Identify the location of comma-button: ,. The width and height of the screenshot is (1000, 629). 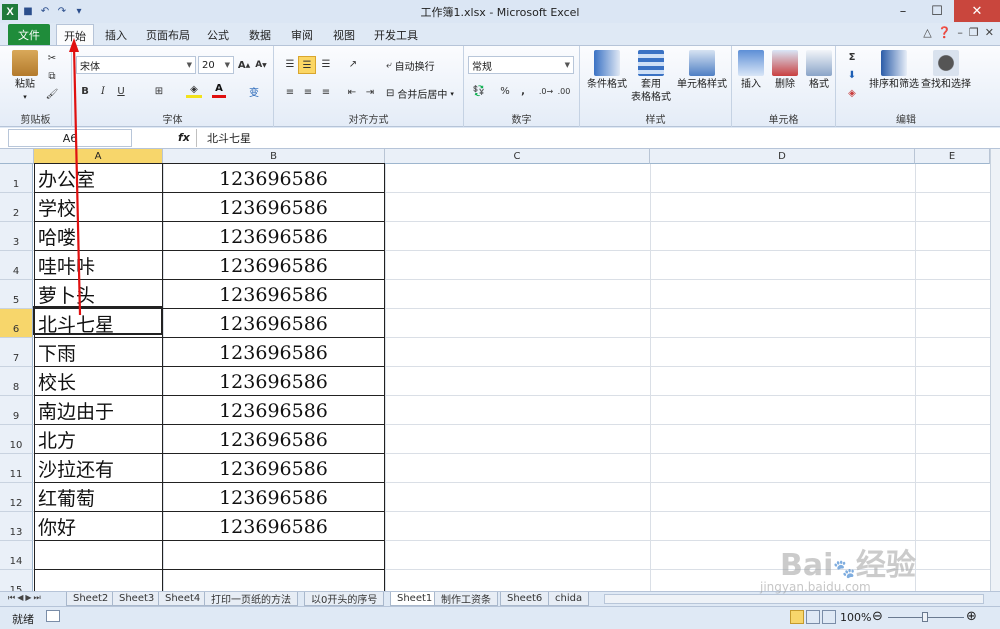
(523, 91).